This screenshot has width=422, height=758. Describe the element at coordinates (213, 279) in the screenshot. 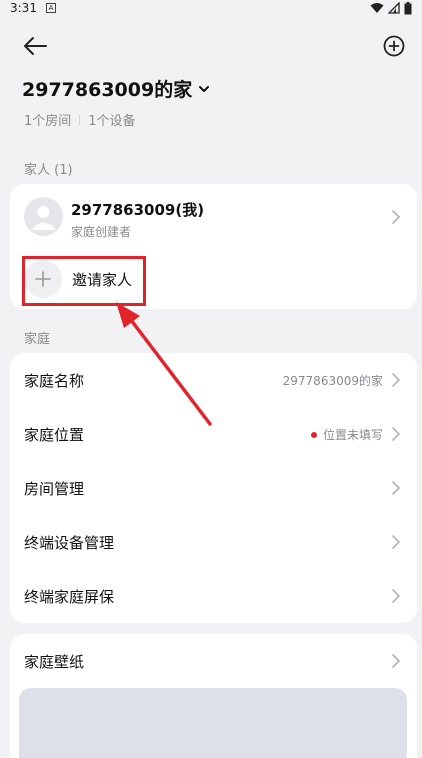

I see `invite-family-button: 邀请家人` at that location.